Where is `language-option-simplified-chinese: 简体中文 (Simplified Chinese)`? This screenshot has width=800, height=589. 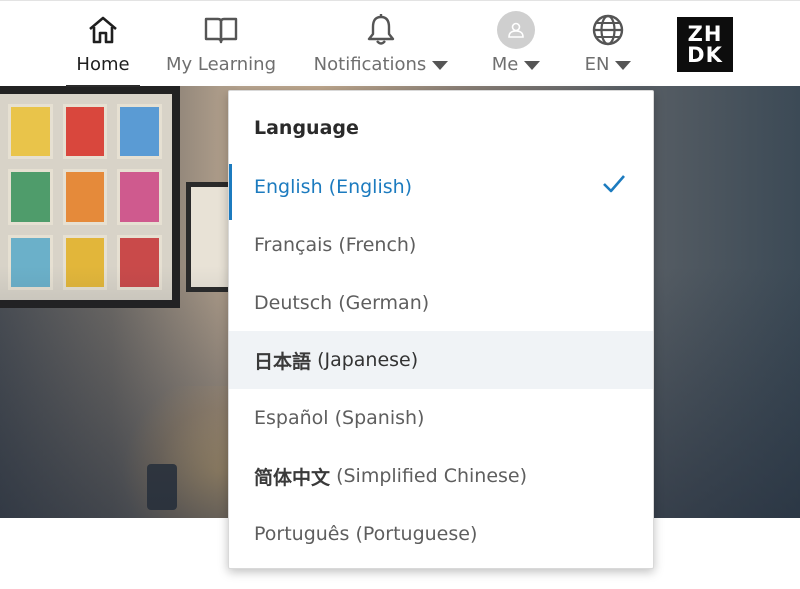
language-option-simplified-chinese: 简体中文 (Simplified Chinese) is located at coordinates (441, 476).